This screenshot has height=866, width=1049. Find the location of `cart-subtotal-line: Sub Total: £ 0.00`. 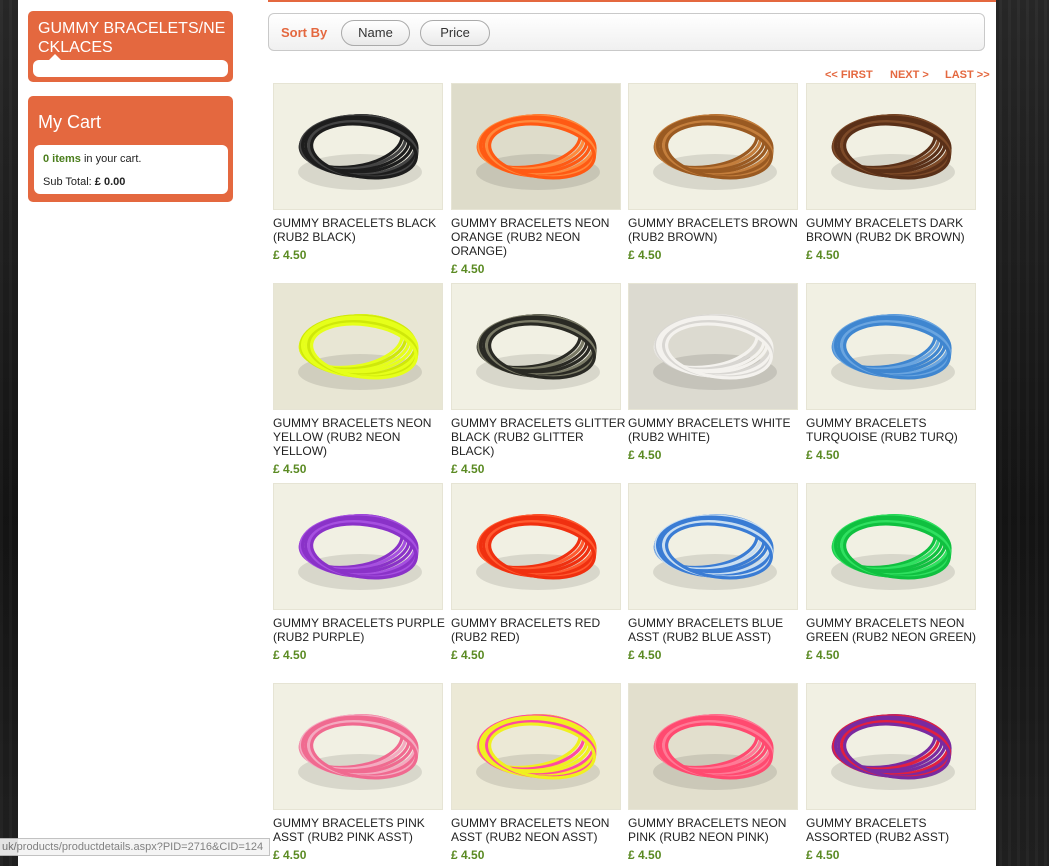

cart-subtotal-line: Sub Total: £ 0.00 is located at coordinates (135, 182).